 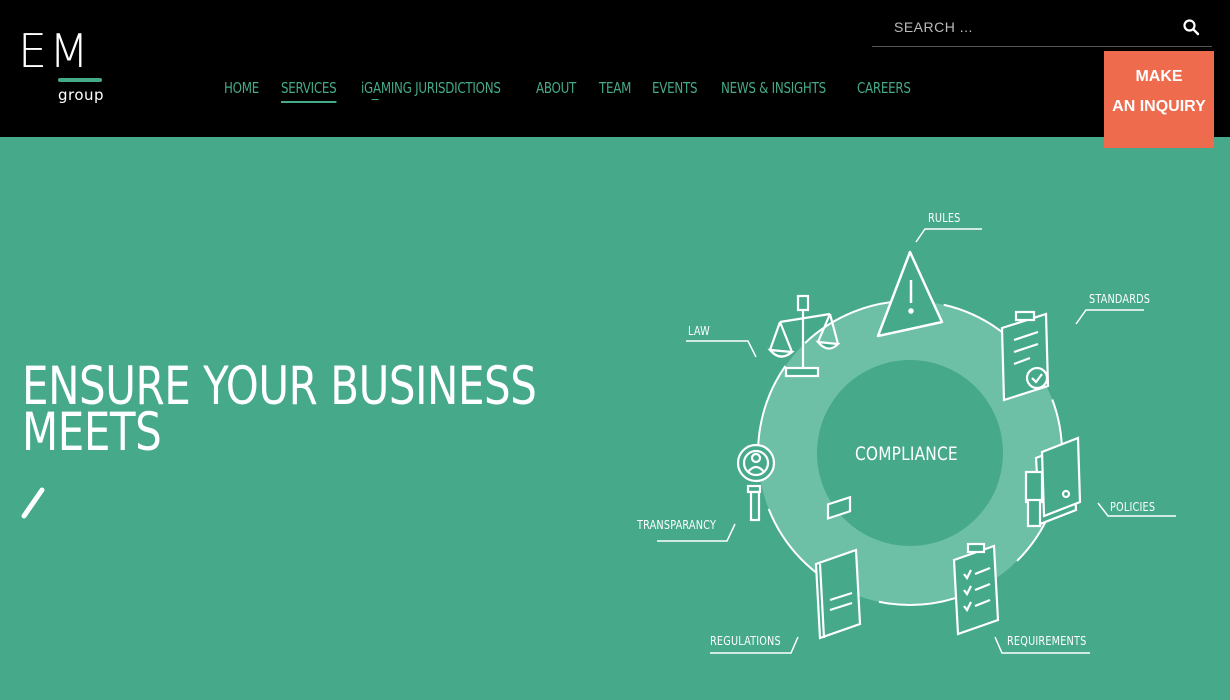 What do you see at coordinates (54, 51) in the screenshot?
I see `logo-mark: EM` at bounding box center [54, 51].